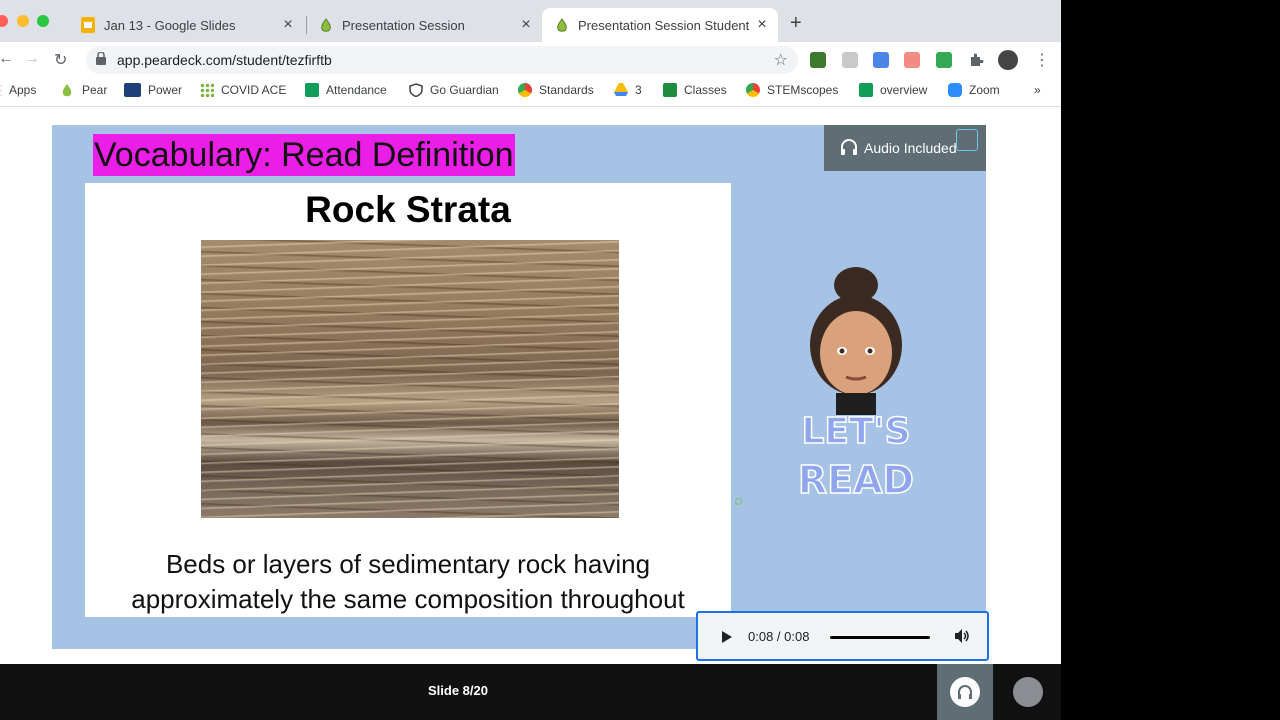 This screenshot has height=720, width=1280. What do you see at coordinates (1, 90) in the screenshot?
I see `apps-grid-icon` at bounding box center [1, 90].